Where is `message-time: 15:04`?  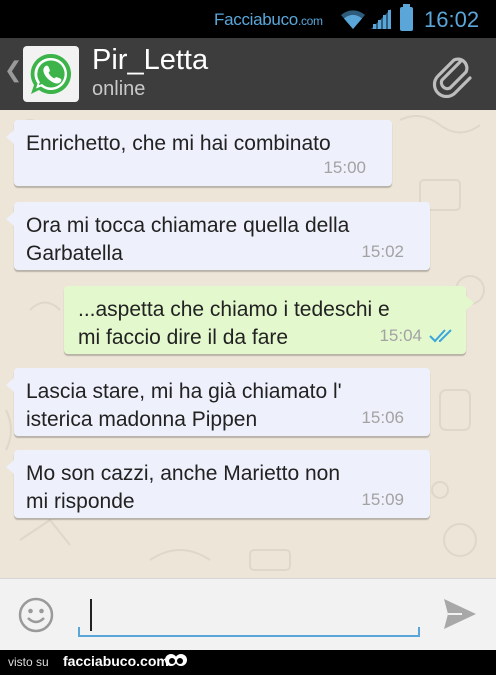 message-time: 15:04 is located at coordinates (400, 335).